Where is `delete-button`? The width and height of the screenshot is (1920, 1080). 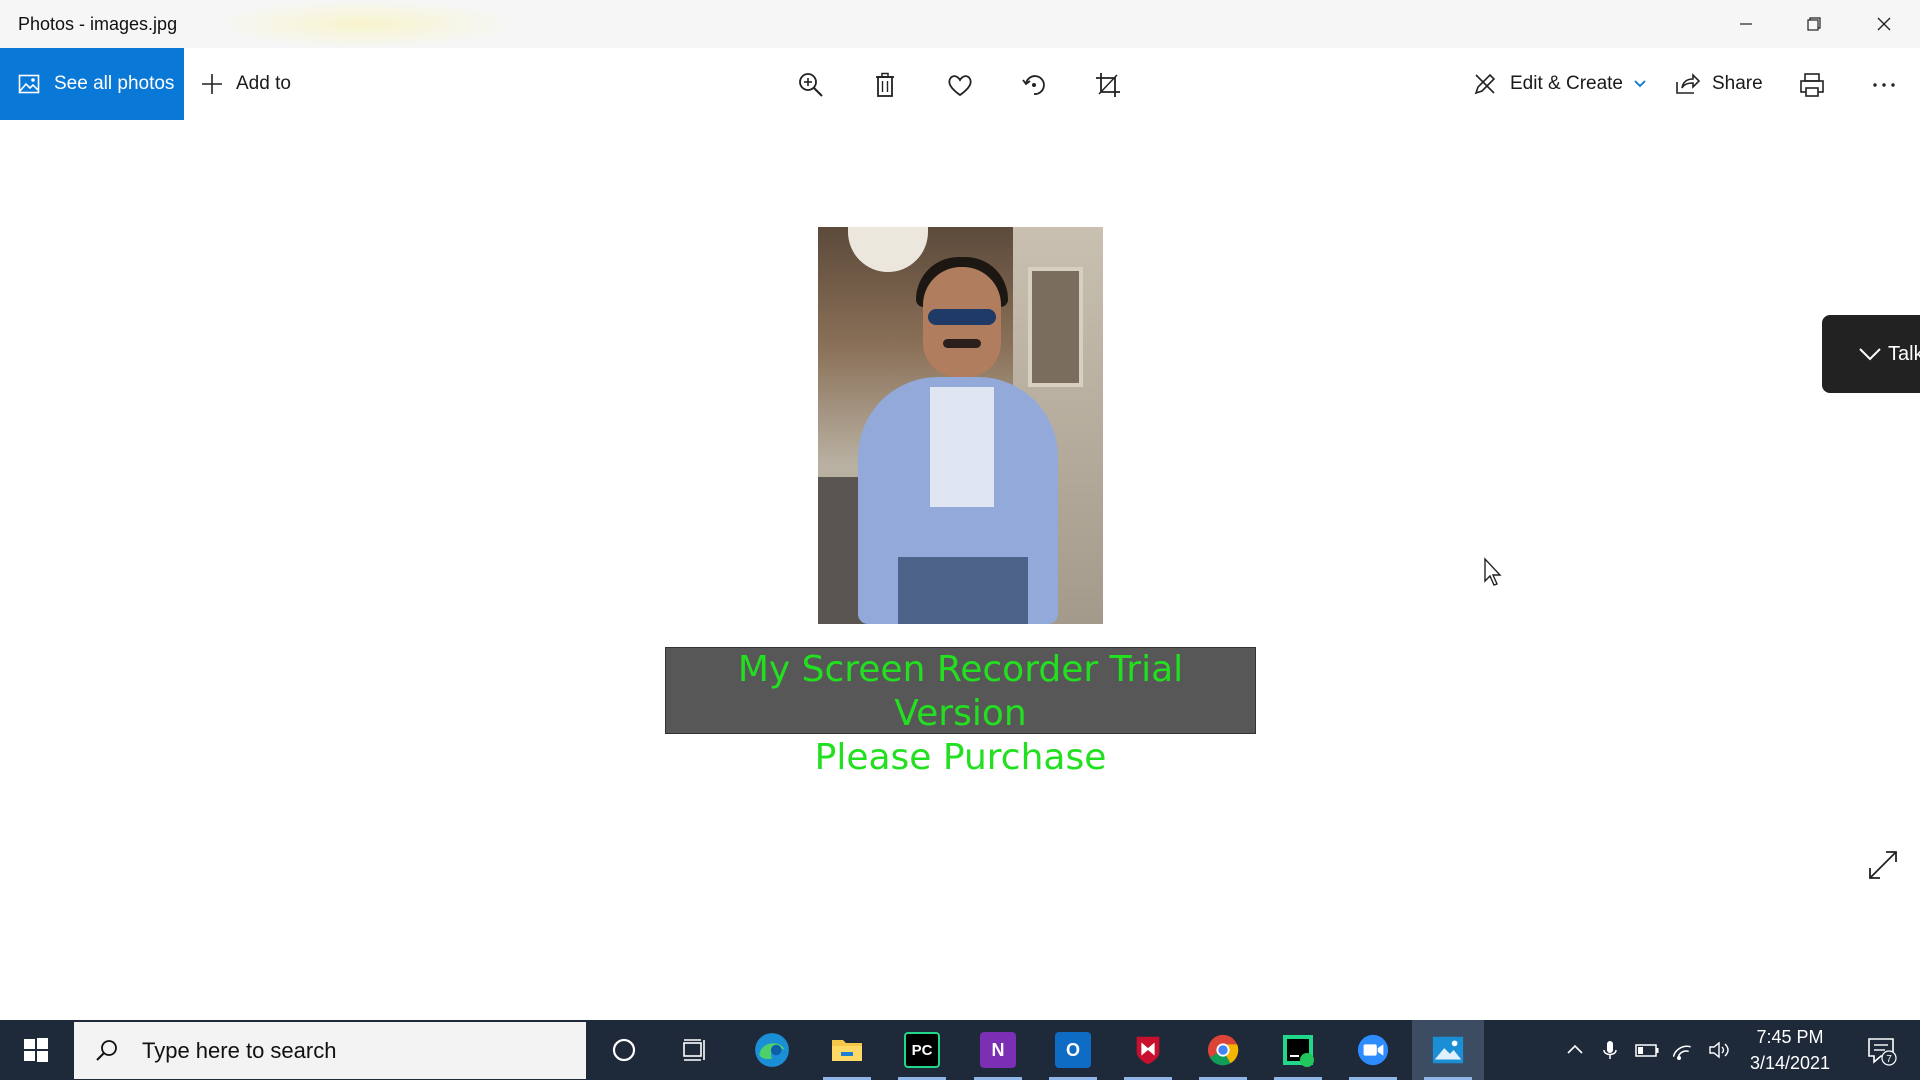 delete-button is located at coordinates (885, 85).